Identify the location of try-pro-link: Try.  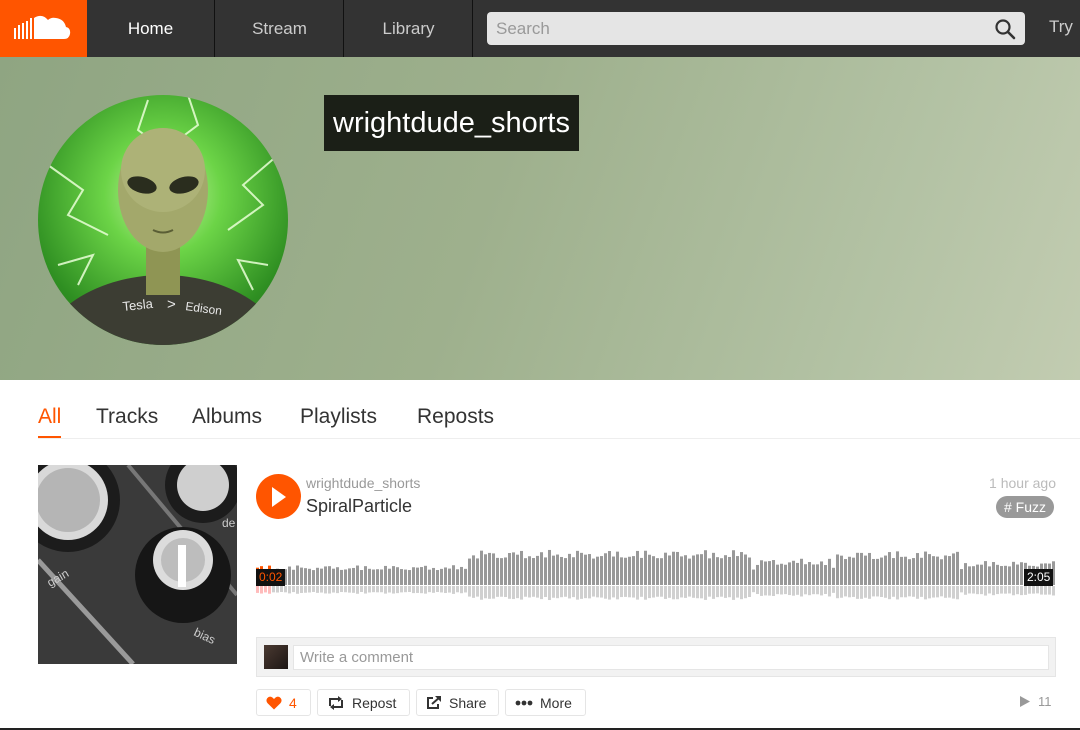
(1061, 27).